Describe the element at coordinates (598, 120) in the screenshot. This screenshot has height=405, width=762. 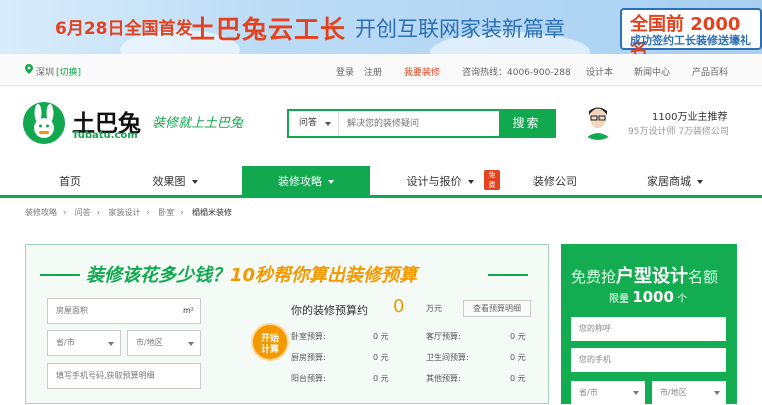
I see `spokesperson-avatar` at that location.